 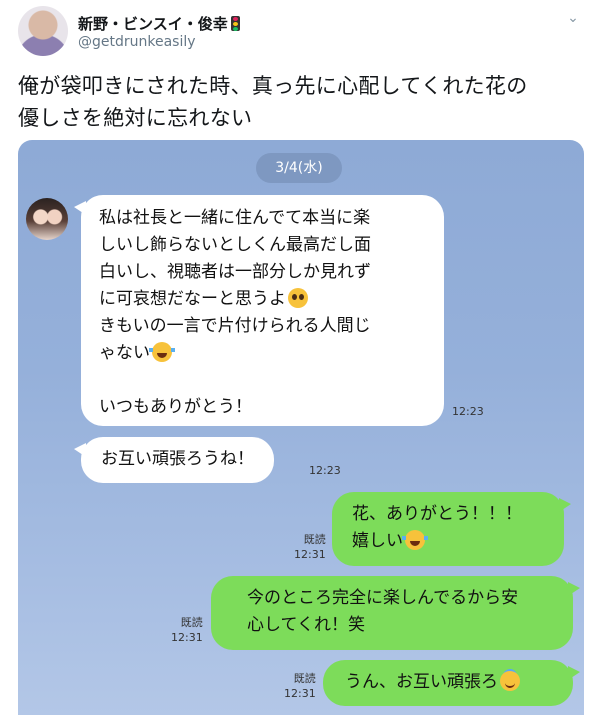 What do you see at coordinates (177, 459) in the screenshot?
I see `message-line: お互い頑張ろうね！` at bounding box center [177, 459].